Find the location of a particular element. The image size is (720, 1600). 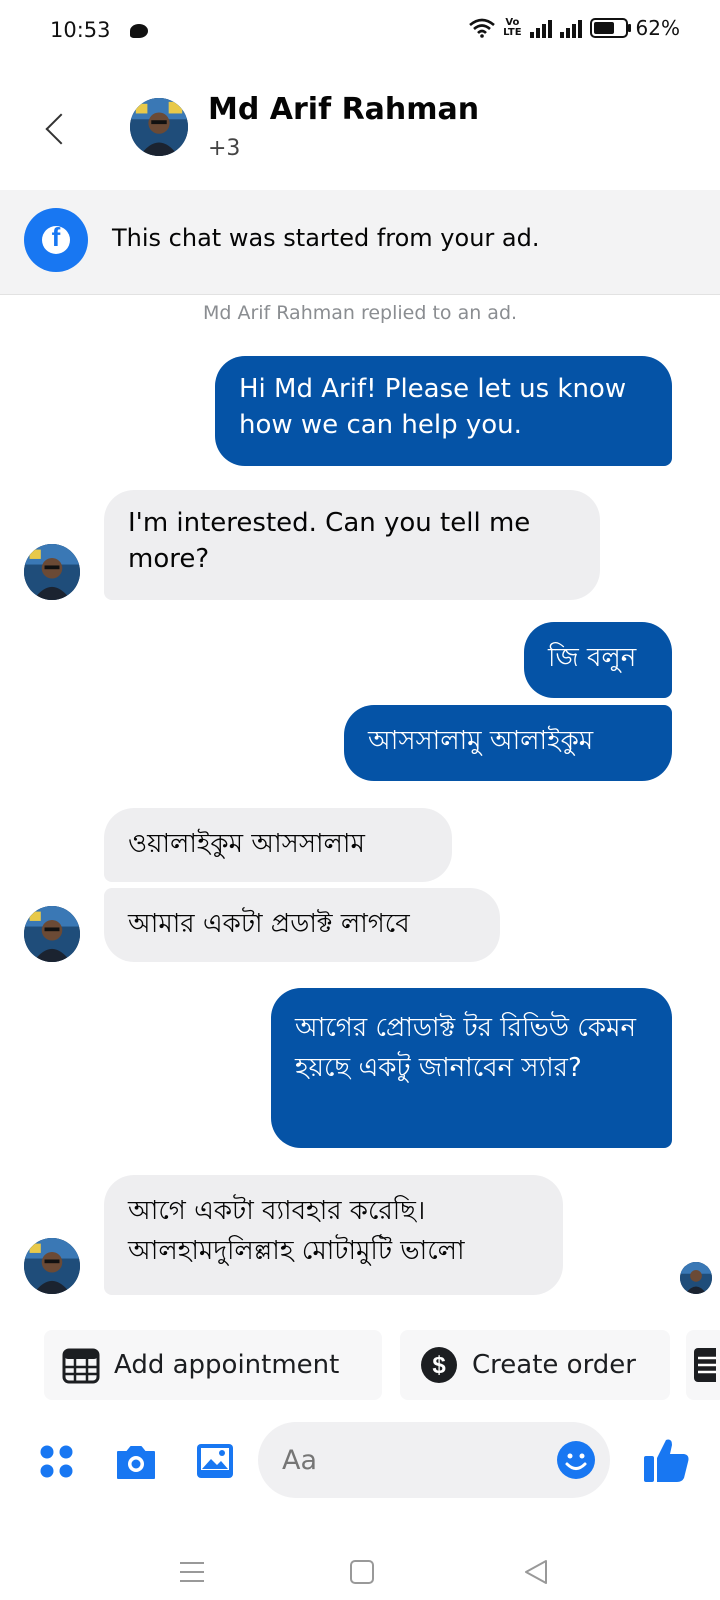

calendar-icon is located at coordinates (81, 1366).